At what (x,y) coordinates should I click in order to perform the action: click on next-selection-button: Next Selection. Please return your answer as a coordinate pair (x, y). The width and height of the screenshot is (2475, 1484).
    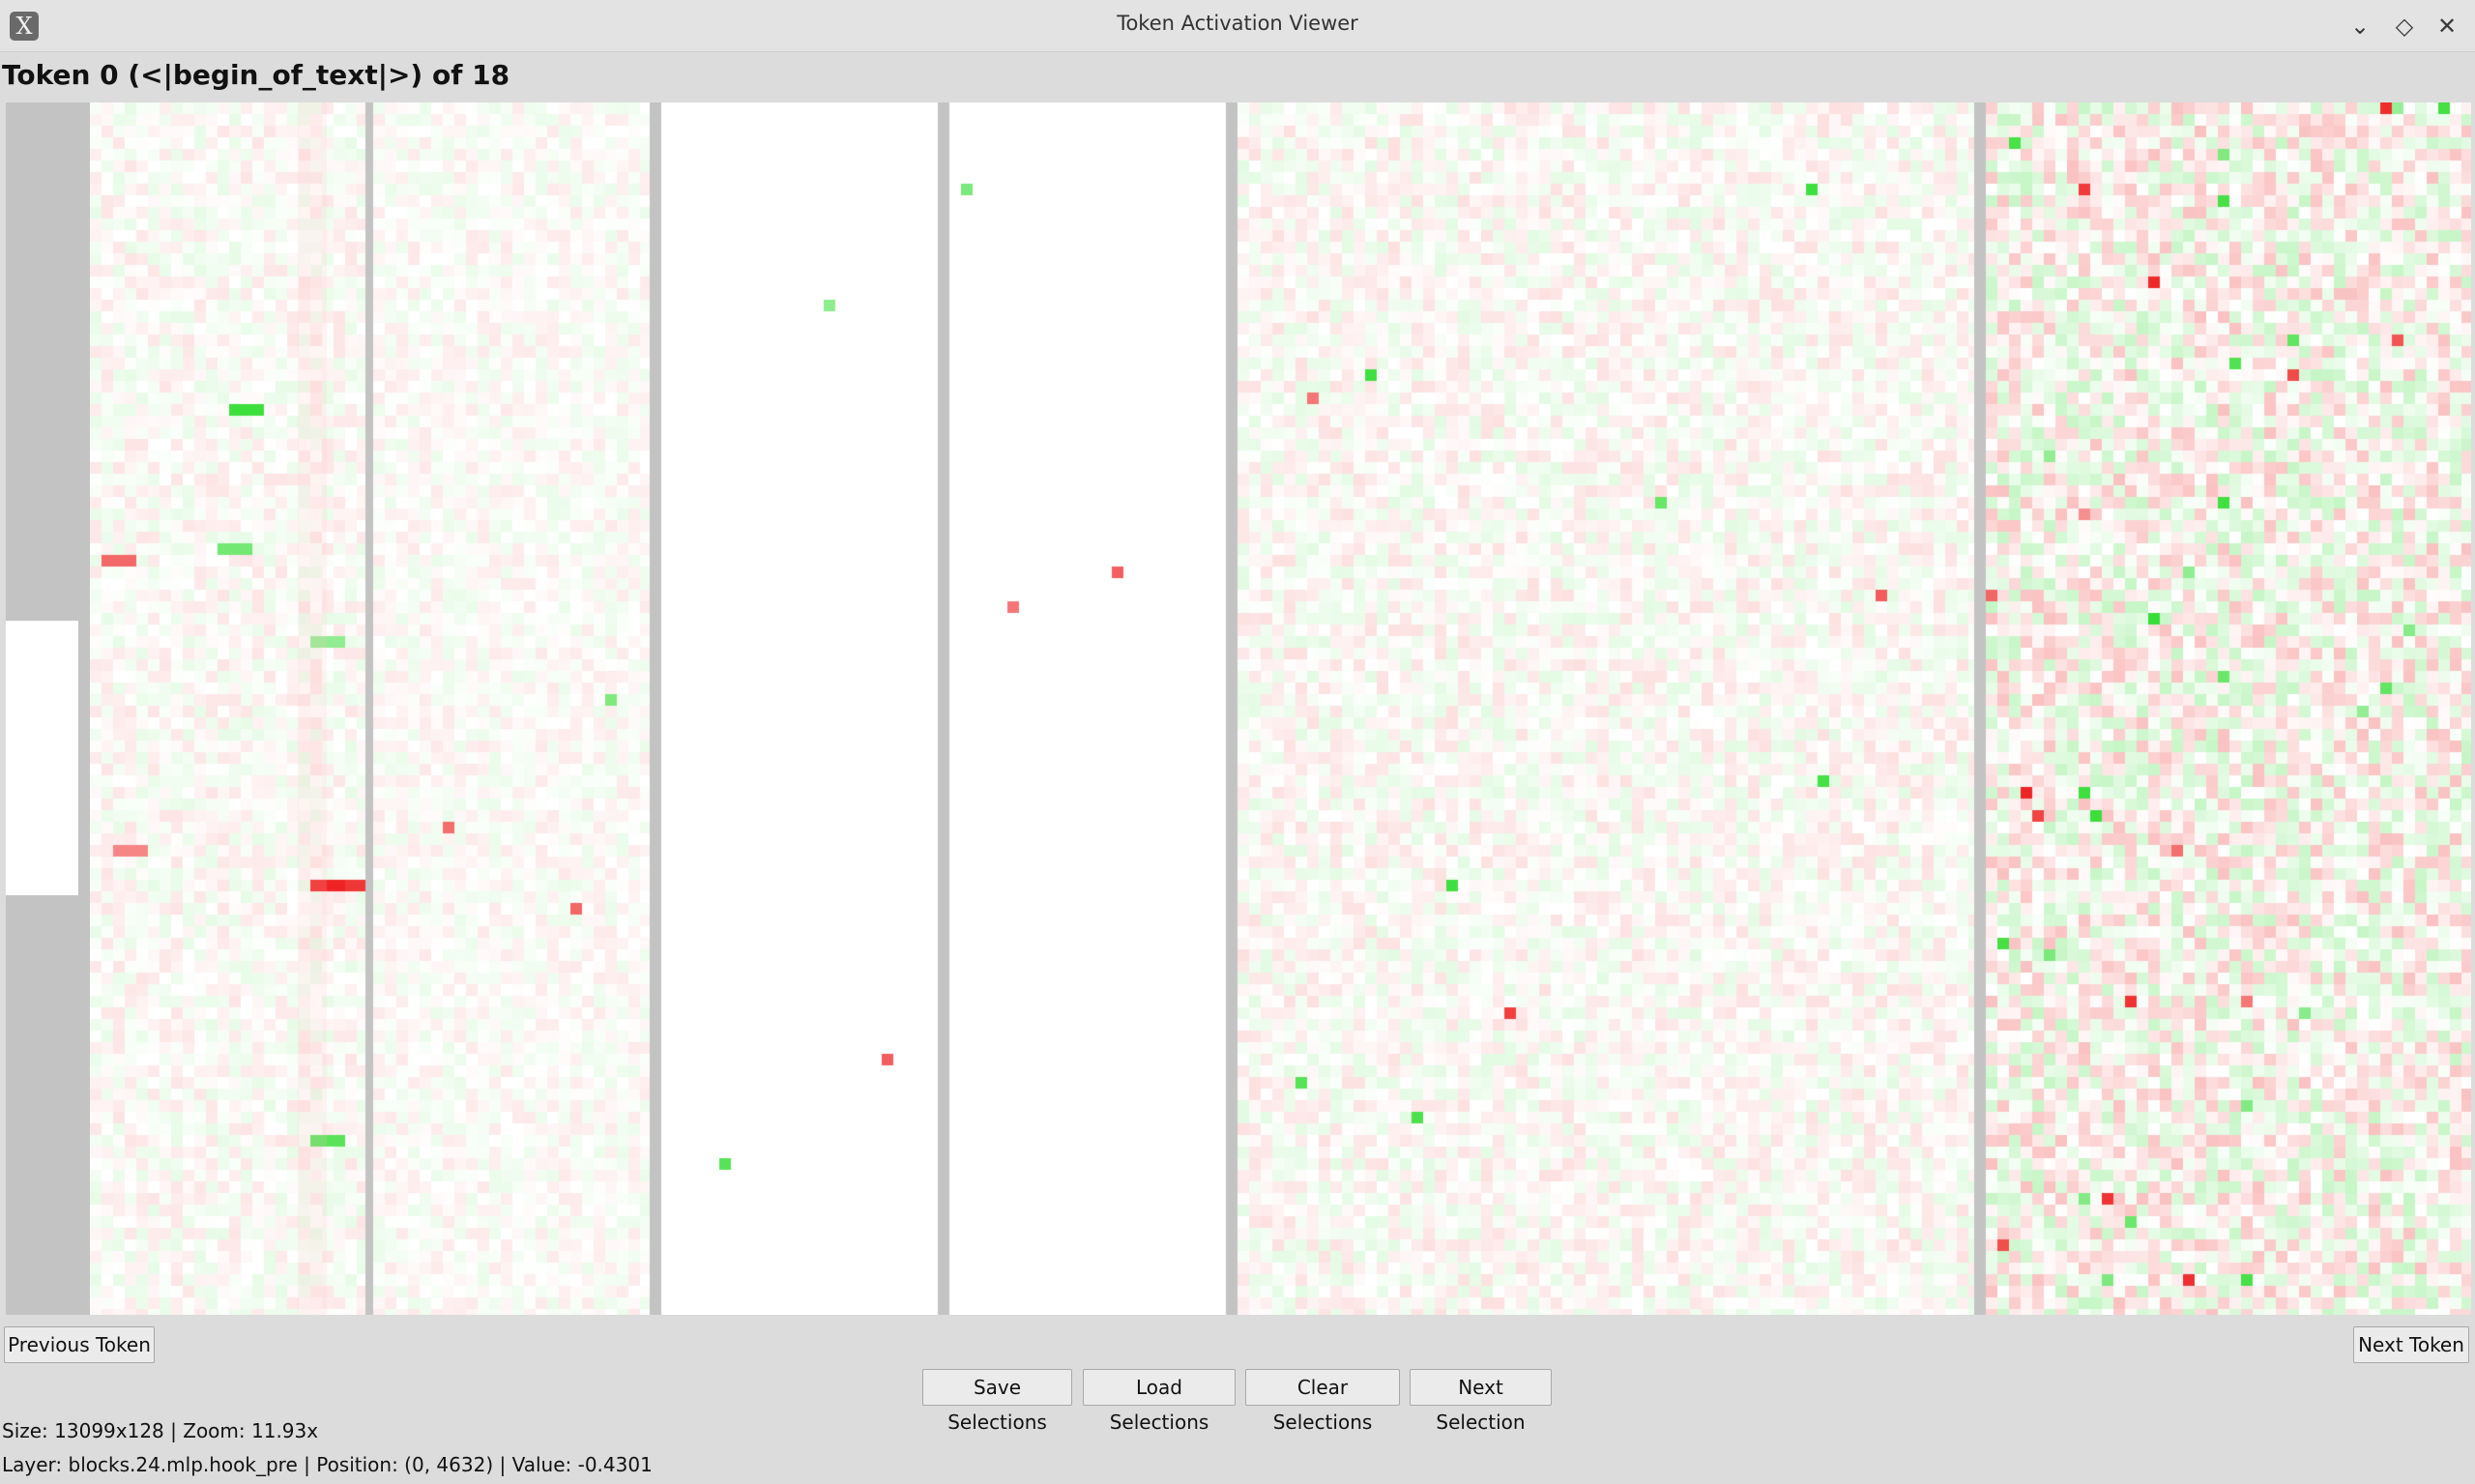
    Looking at the image, I should click on (1481, 1402).